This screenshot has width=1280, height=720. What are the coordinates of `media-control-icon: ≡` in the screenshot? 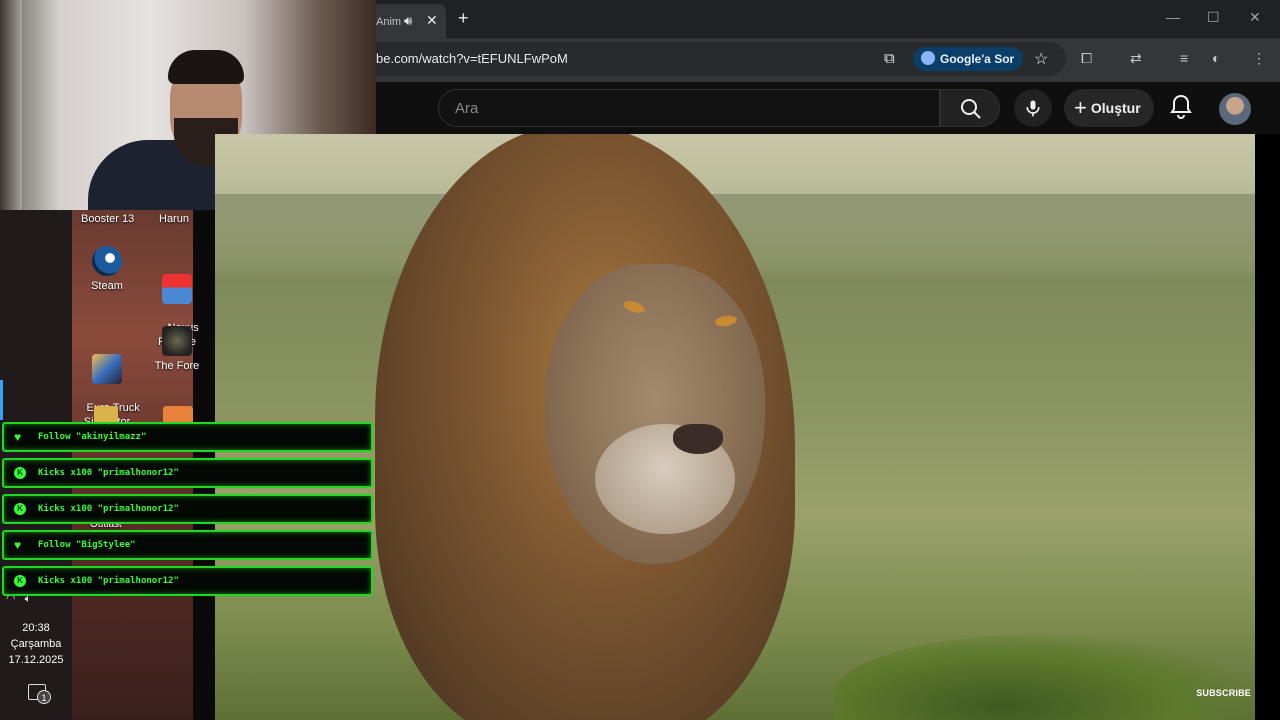 It's located at (1184, 58).